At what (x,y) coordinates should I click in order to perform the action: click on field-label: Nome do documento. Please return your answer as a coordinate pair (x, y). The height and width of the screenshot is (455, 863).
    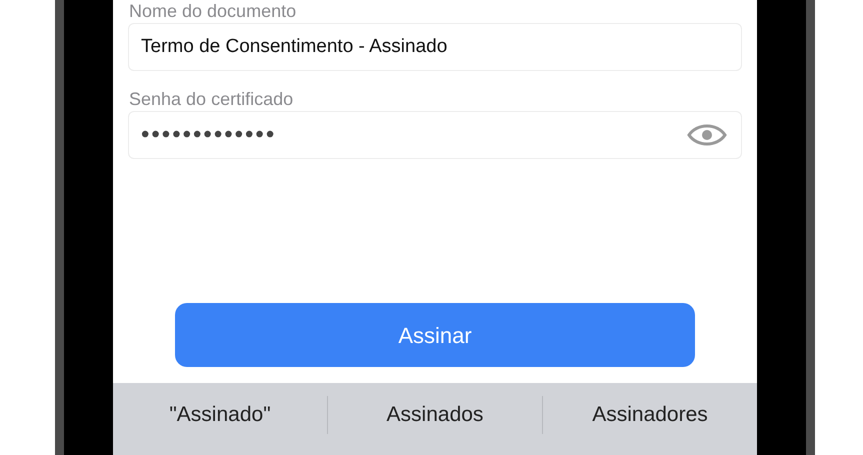
    Looking at the image, I should click on (213, 11).